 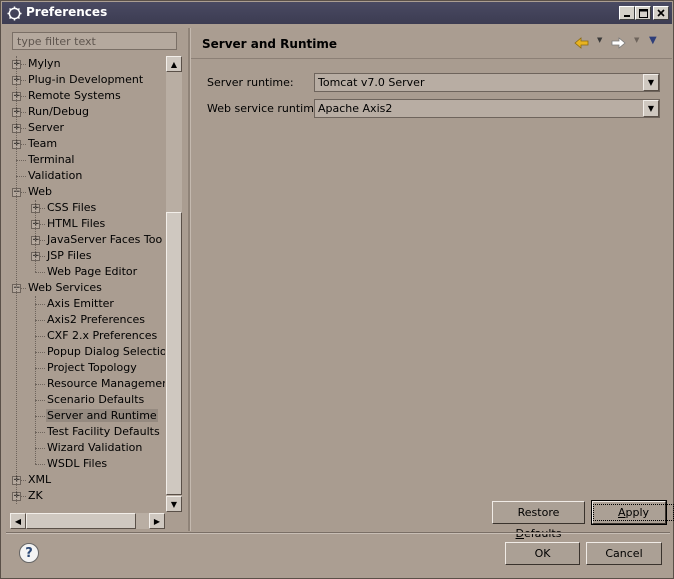 I want to click on tree-item-label: JavaServer Faces Too, so click(x=105, y=239).